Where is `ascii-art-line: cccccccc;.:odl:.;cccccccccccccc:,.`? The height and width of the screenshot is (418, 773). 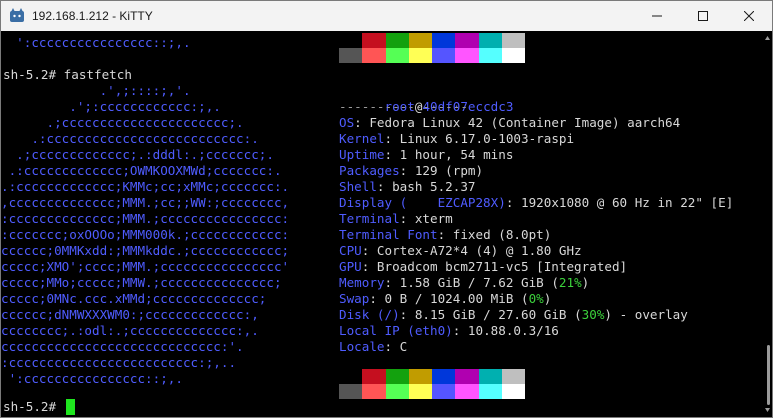 ascii-art-line: cccccccc;.:odl:.;cccccccccccccc:,. is located at coordinates (130, 330).